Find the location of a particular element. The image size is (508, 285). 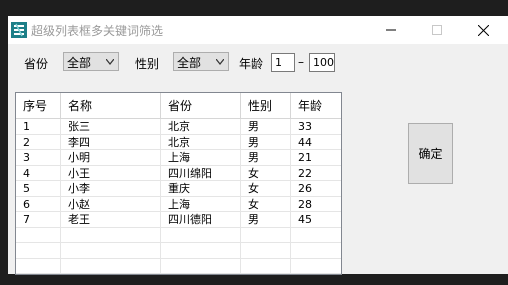

province-label: 省份 is located at coordinates (36, 64).